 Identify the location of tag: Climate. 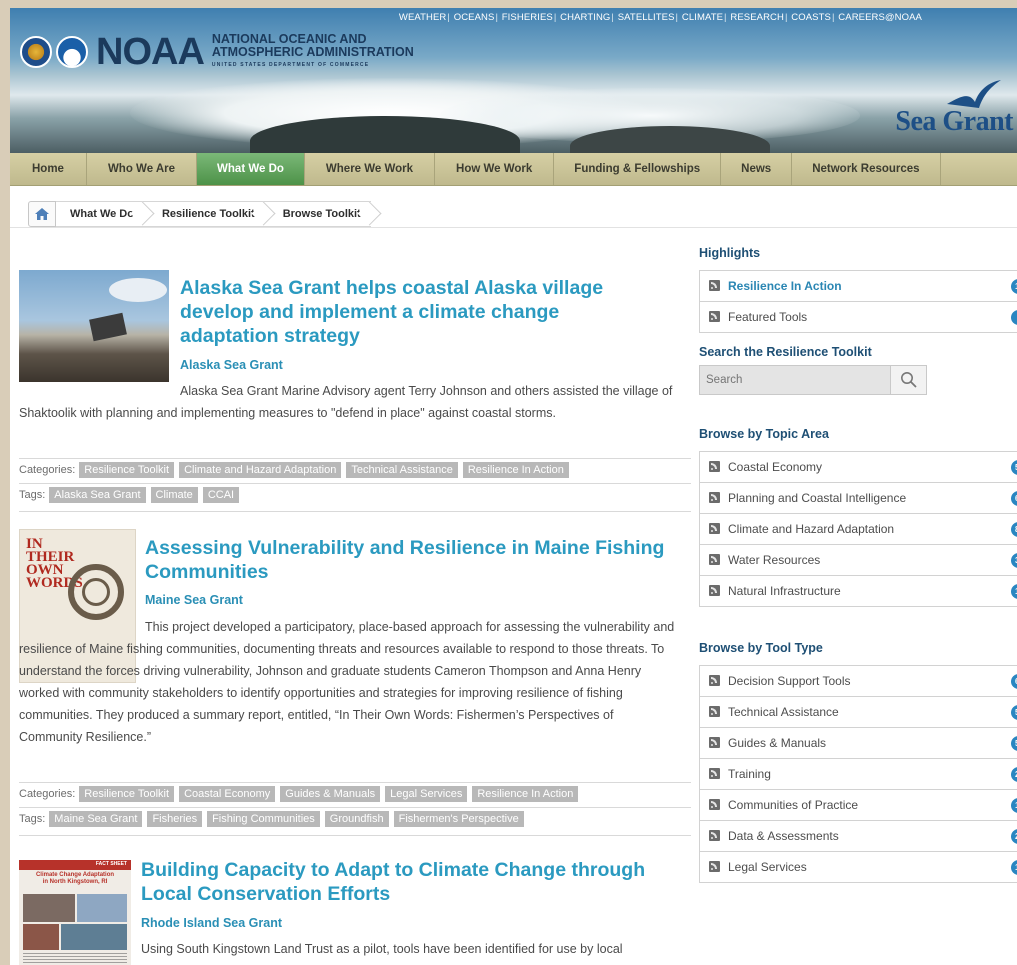
(174, 495).